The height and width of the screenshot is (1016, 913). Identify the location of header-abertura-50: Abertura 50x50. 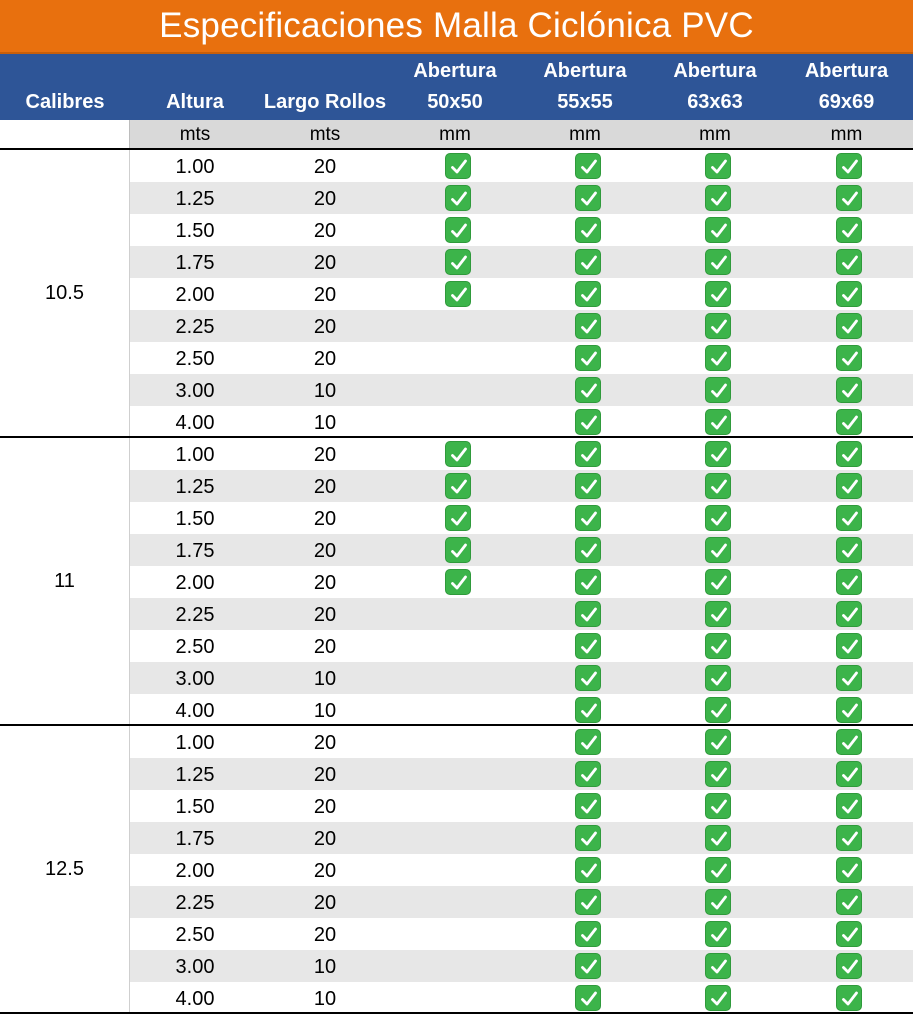
(455, 87).